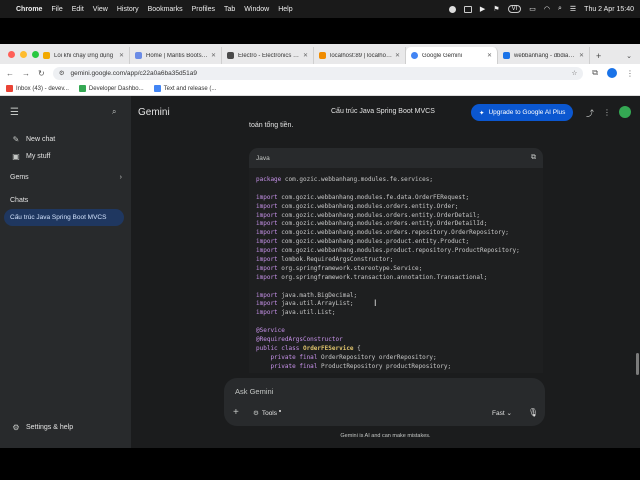 This screenshot has height=480, width=640. Describe the element at coordinates (319, 295) in the screenshot. I see `code-token: java.math.BigDecimal;` at that location.